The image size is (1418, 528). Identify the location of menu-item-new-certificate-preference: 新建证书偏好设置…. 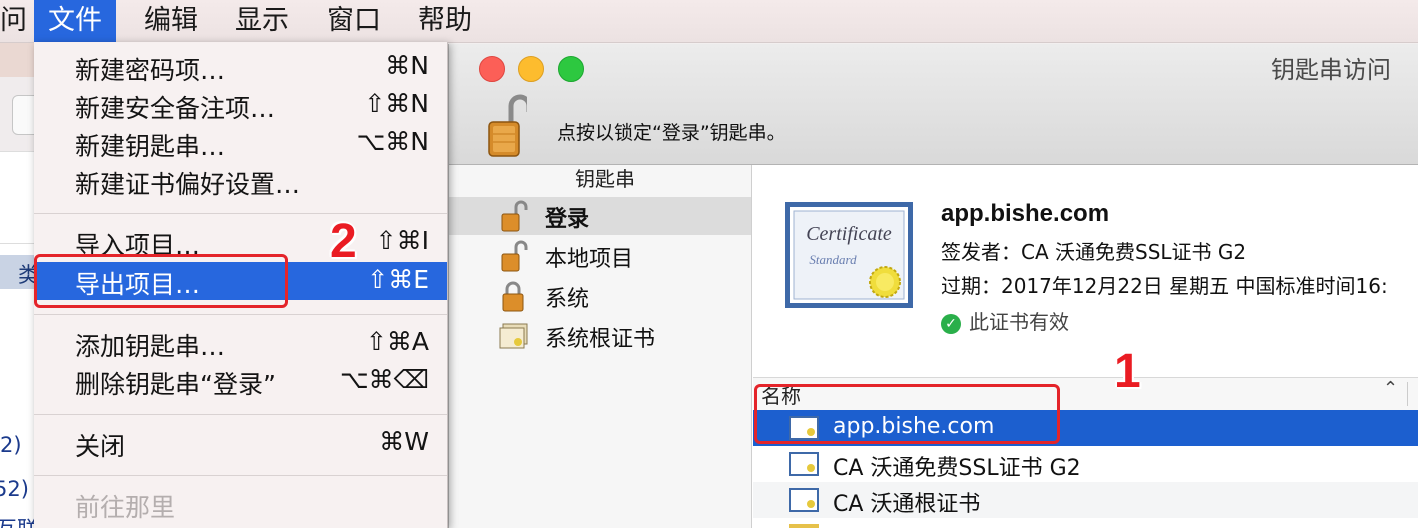
(240, 181).